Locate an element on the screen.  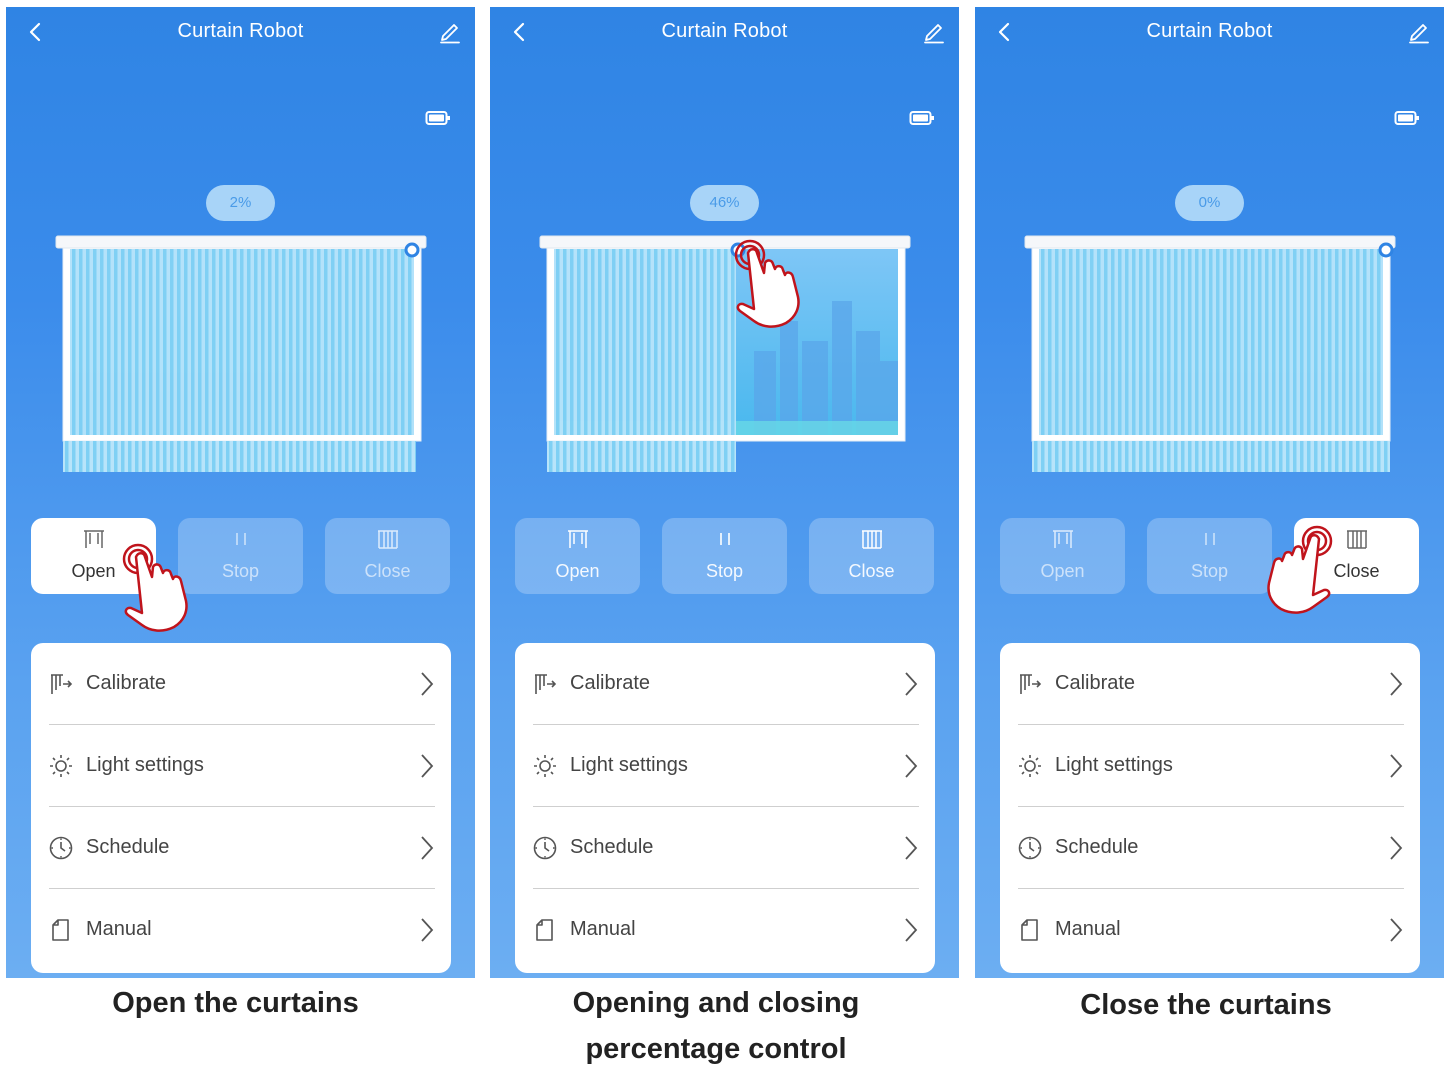
position-percent-badge: 2% is located at coordinates (240, 203).